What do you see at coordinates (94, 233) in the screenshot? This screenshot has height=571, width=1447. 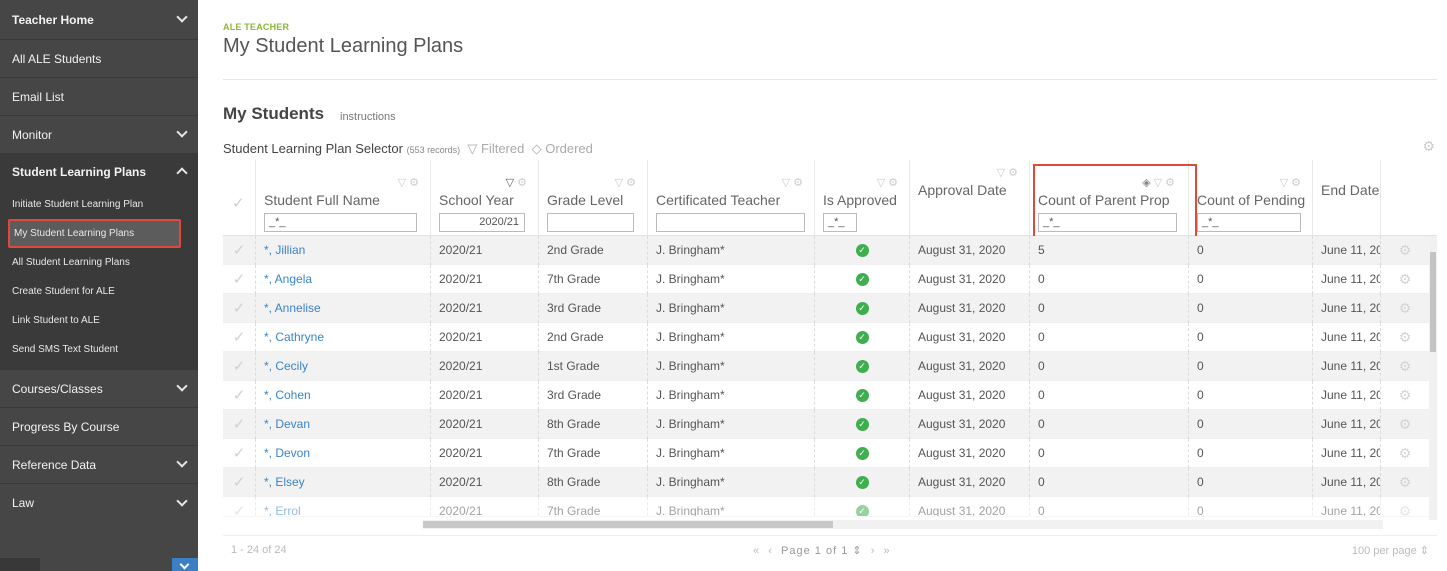 I see `sub-item-my-learning-plans: My Student Learning Plans` at bounding box center [94, 233].